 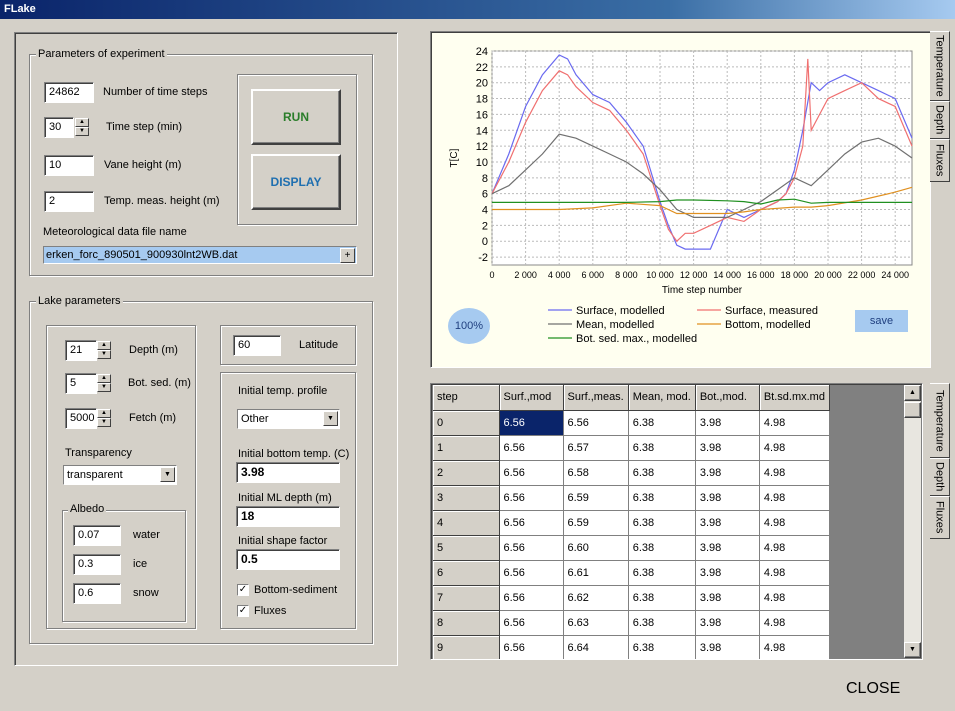 I want to click on depth-spinner: ▲ ▼, so click(x=105, y=350).